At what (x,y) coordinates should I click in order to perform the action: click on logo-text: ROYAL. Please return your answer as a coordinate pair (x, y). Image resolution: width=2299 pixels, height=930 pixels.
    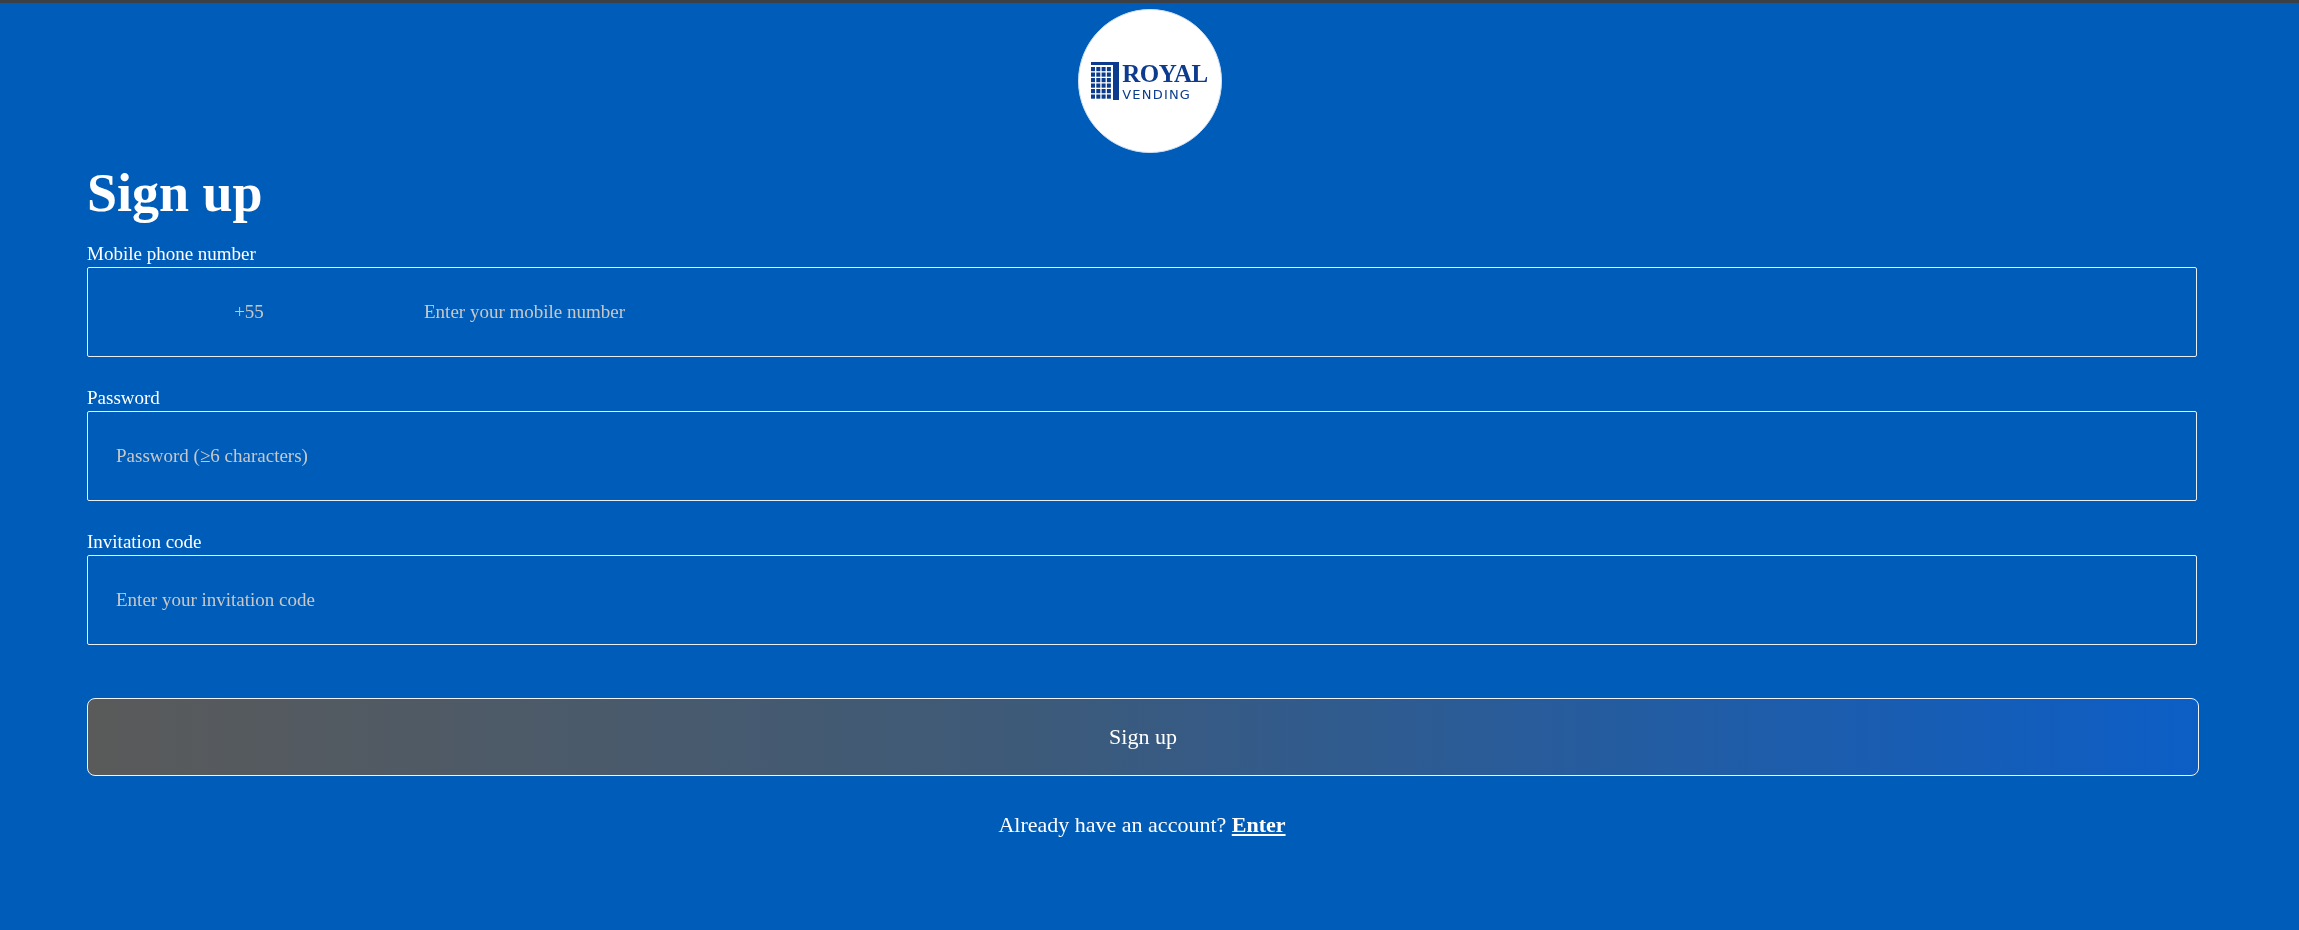
    Looking at the image, I should click on (1165, 73).